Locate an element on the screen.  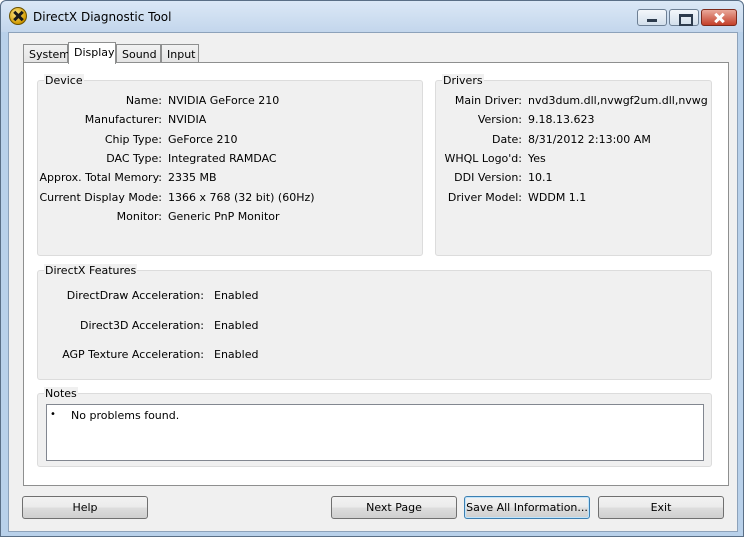
tab-sound: Sound is located at coordinates (138, 53).